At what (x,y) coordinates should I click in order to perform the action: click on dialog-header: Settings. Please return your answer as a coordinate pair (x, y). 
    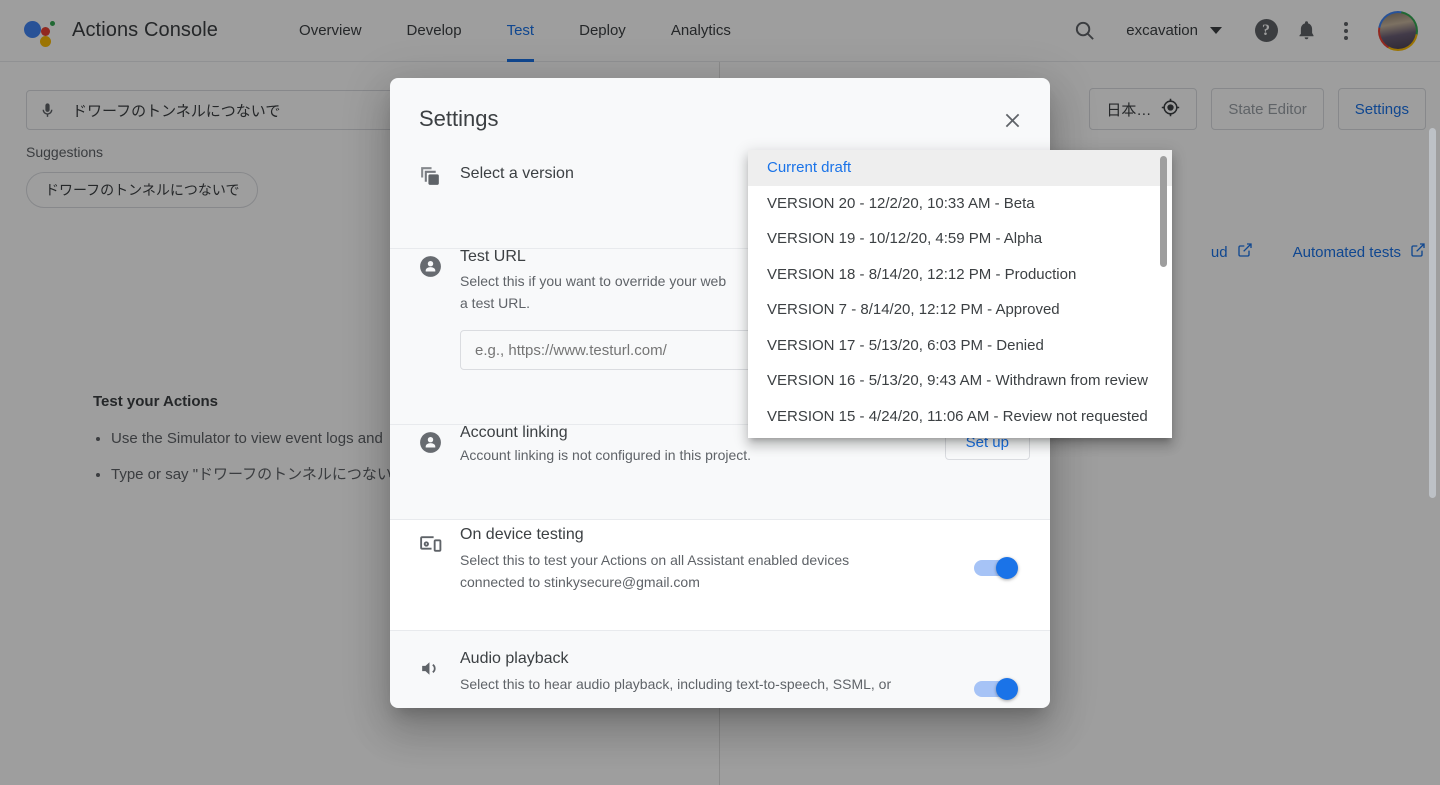
    Looking at the image, I should click on (720, 110).